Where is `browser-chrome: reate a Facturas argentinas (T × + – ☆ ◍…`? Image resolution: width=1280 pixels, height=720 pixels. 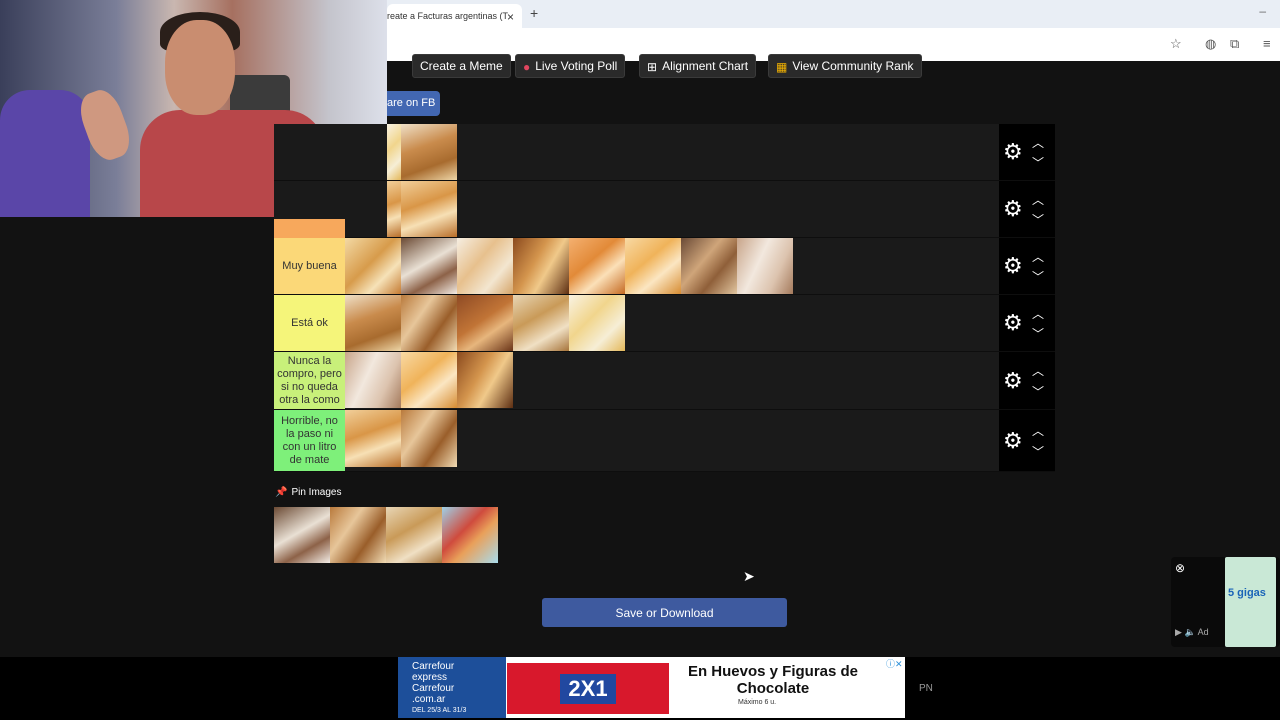 browser-chrome: reate a Facturas argentinas (T × + – ☆ ◍… is located at coordinates (833, 30).